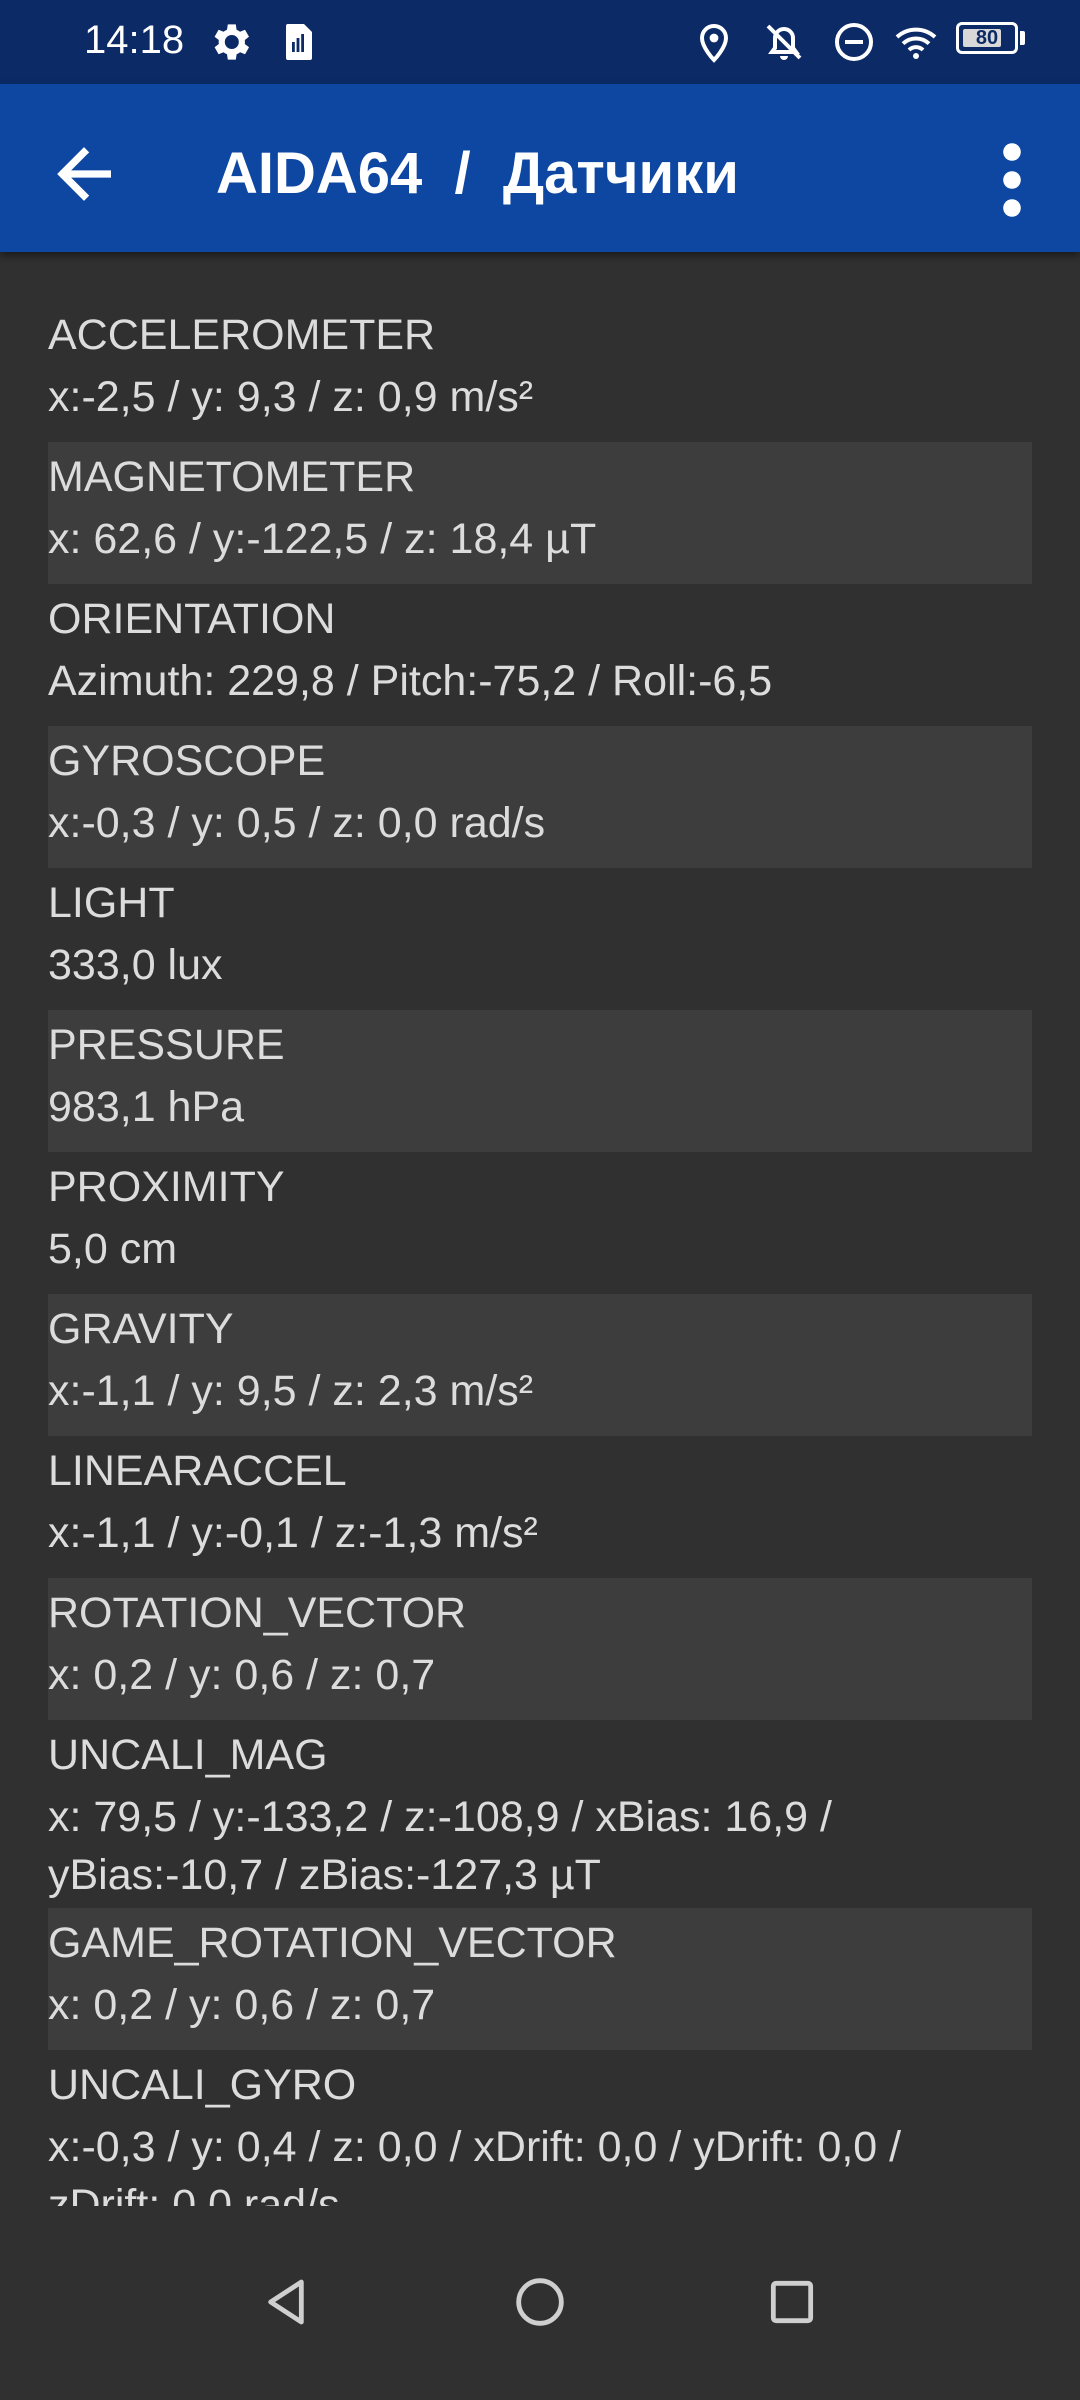 This screenshot has height=2400, width=1080. I want to click on list-item: ROTATION_VECTOR x: 0,2 / y: 0,6 / z: 0,7, so click(540, 1649).